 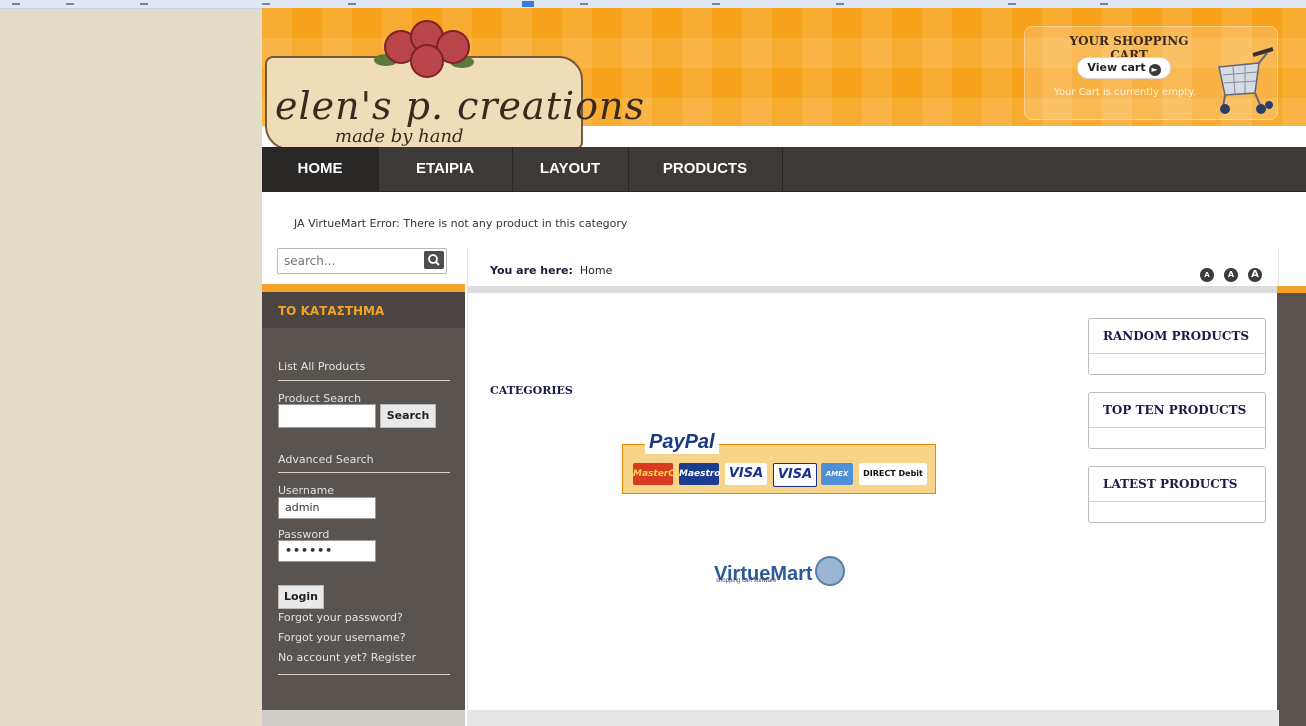 I want to click on product-search-button: Search, so click(x=408, y=416).